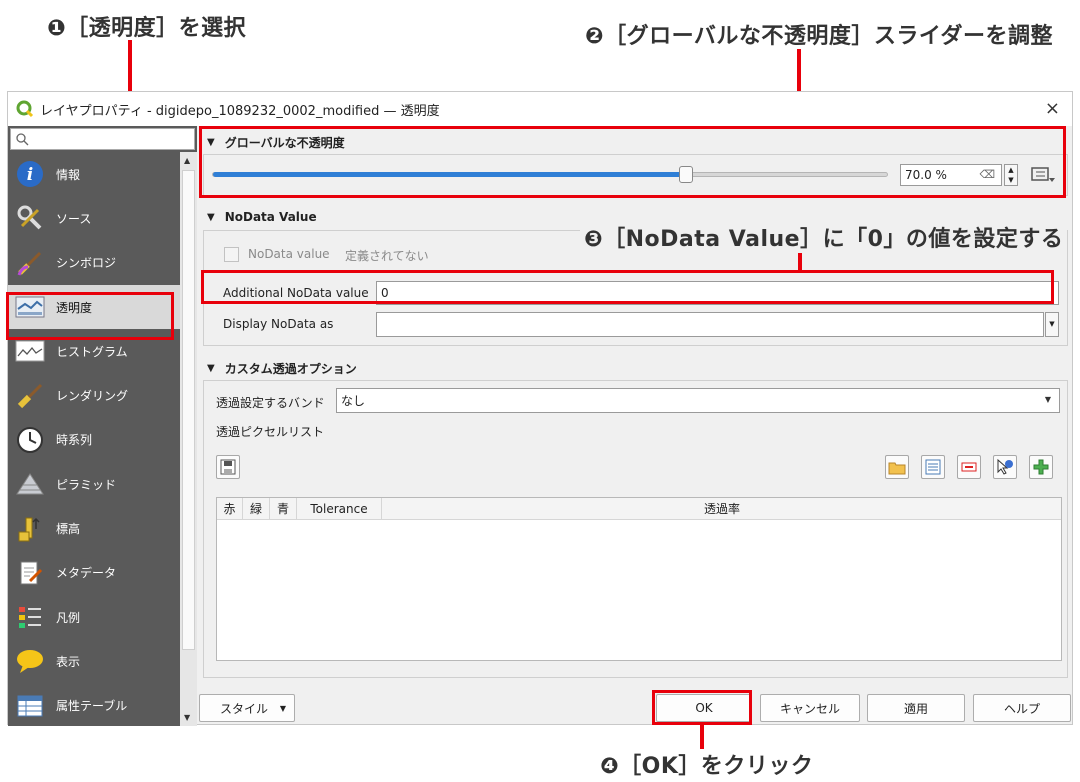 Image resolution: width=1080 pixels, height=782 pixels. Describe the element at coordinates (278, 324) in the screenshot. I see `display-nodata-label: Display NoData as` at that location.